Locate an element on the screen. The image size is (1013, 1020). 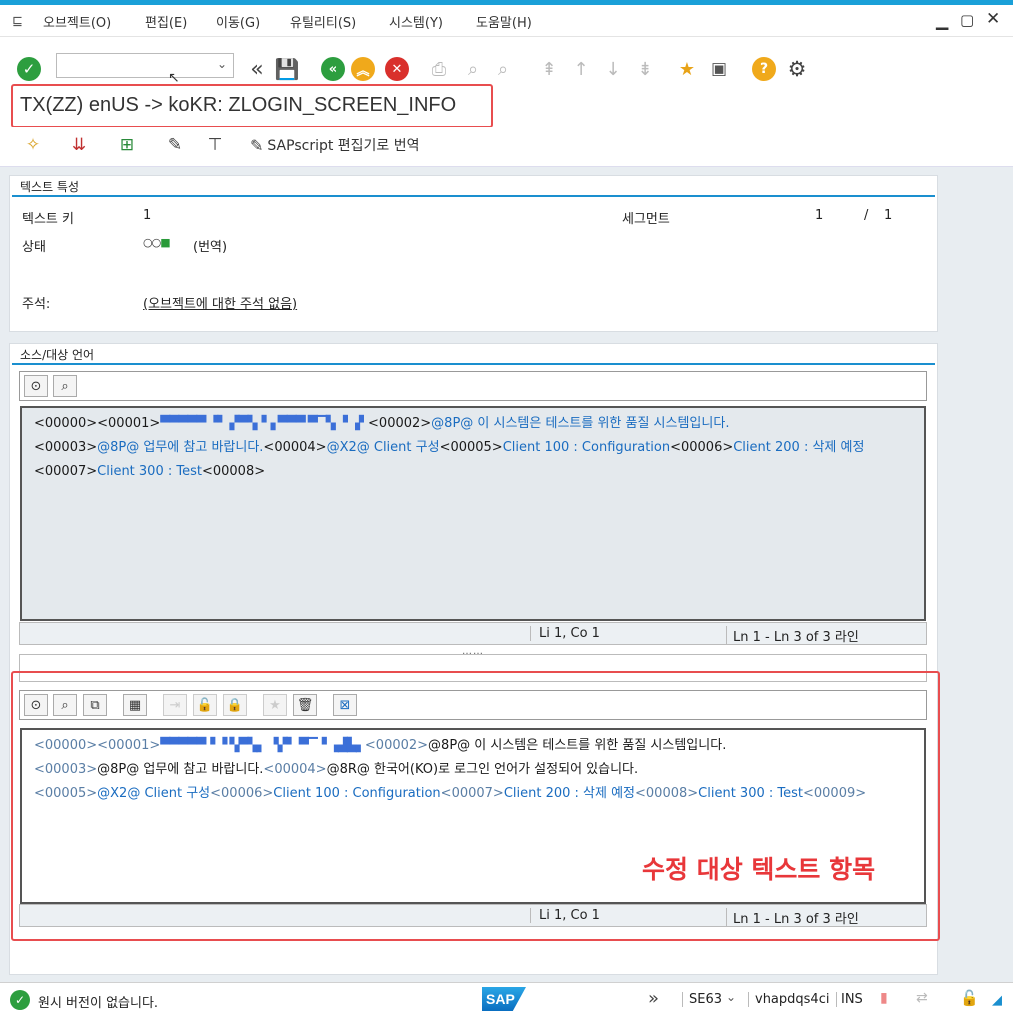
source-cursor-position: Li 1, Co 1 is located at coordinates (565, 633).